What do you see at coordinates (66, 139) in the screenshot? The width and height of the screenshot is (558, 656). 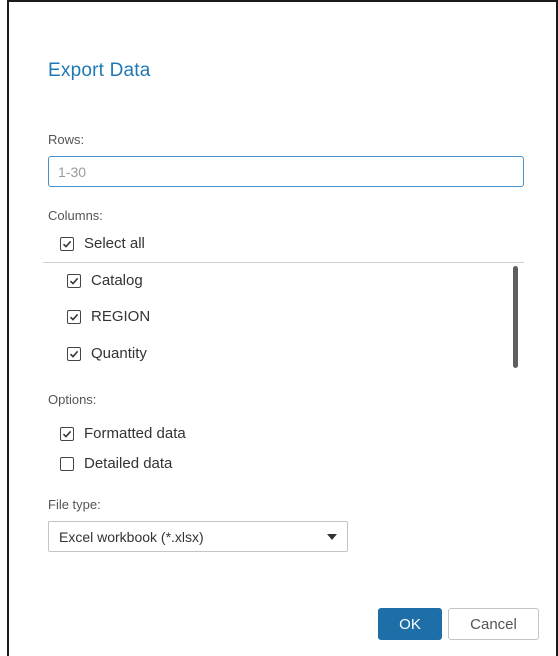 I see `rows-label: Rows:` at bounding box center [66, 139].